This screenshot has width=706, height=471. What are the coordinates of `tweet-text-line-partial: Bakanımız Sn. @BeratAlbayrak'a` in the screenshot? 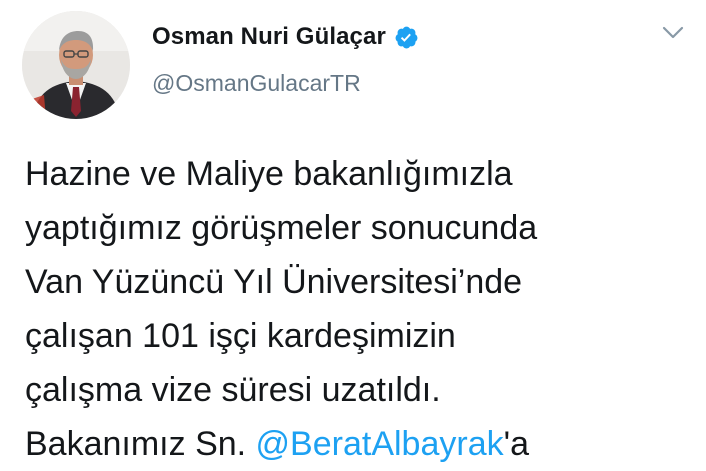 It's located at (365, 444).